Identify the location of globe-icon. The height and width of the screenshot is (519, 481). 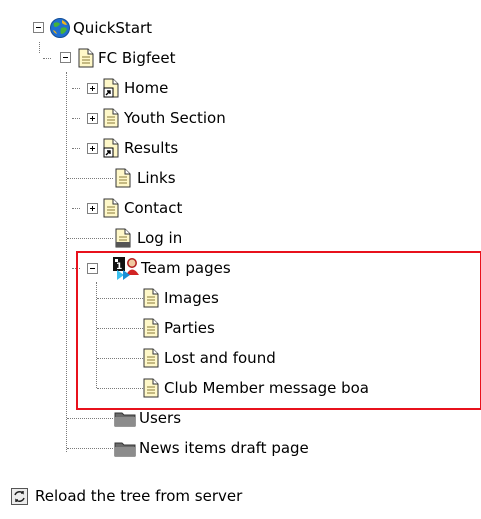
(60, 28).